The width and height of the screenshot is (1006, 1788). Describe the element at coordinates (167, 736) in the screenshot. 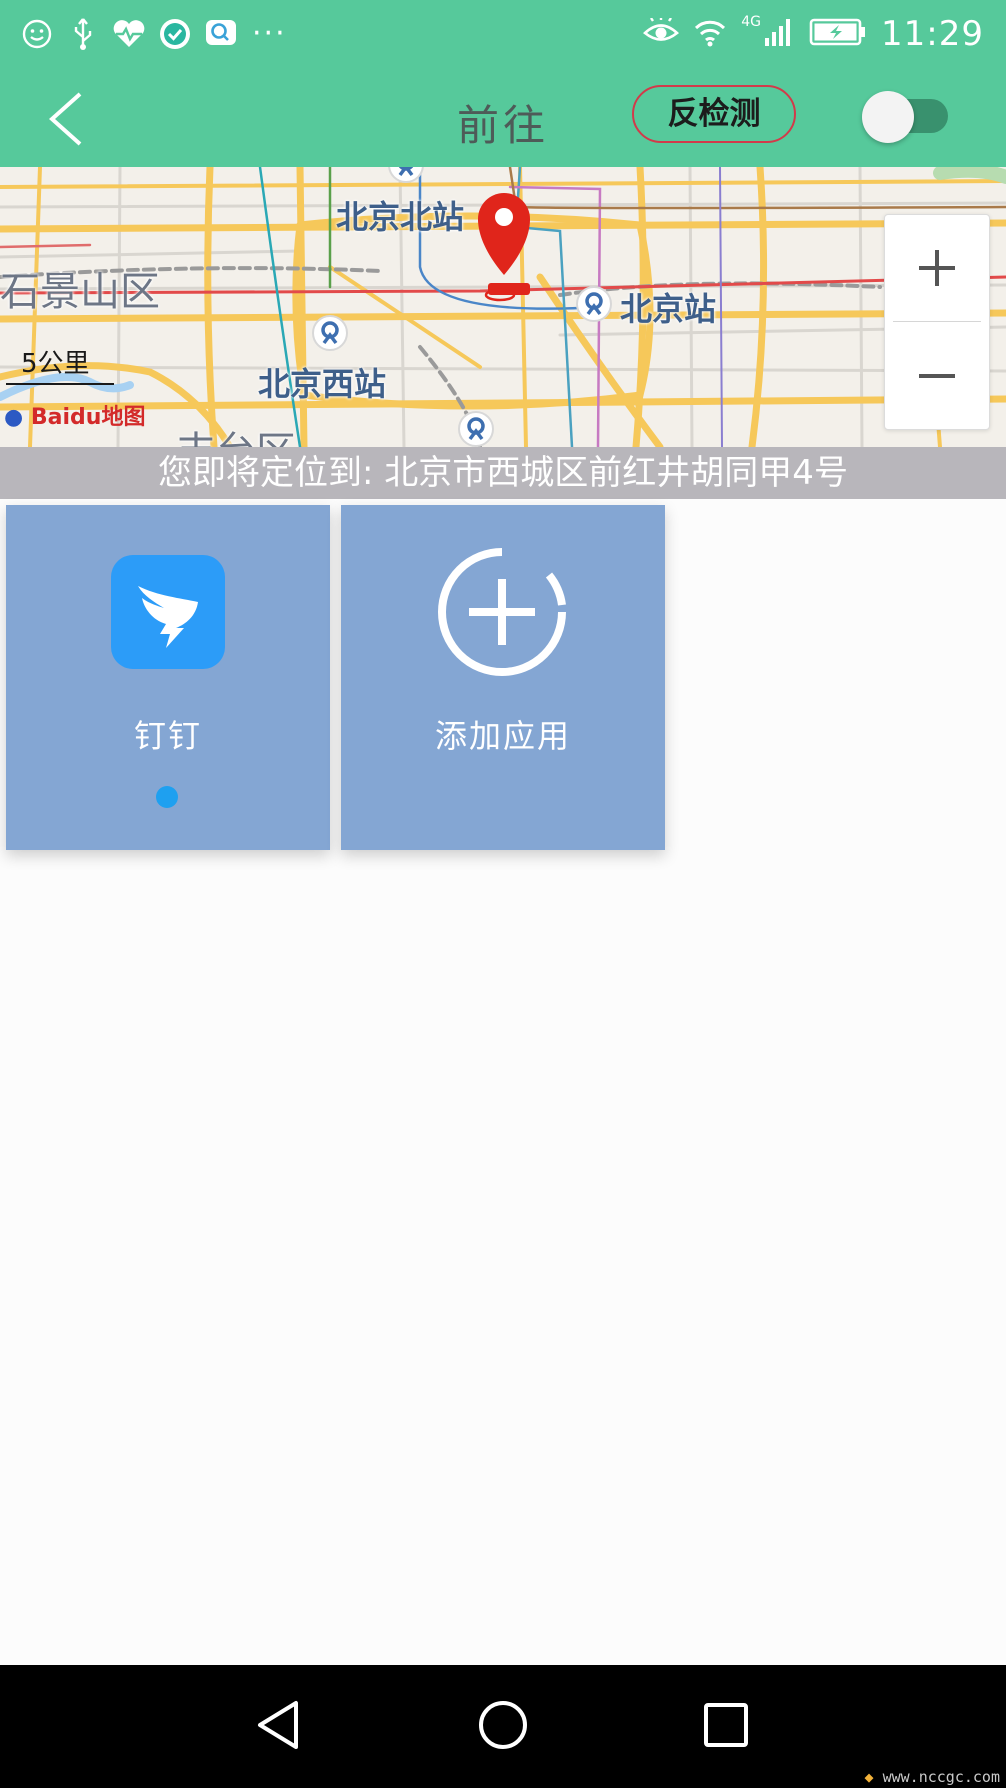

I see `app-tile-label: 钉钉` at that location.